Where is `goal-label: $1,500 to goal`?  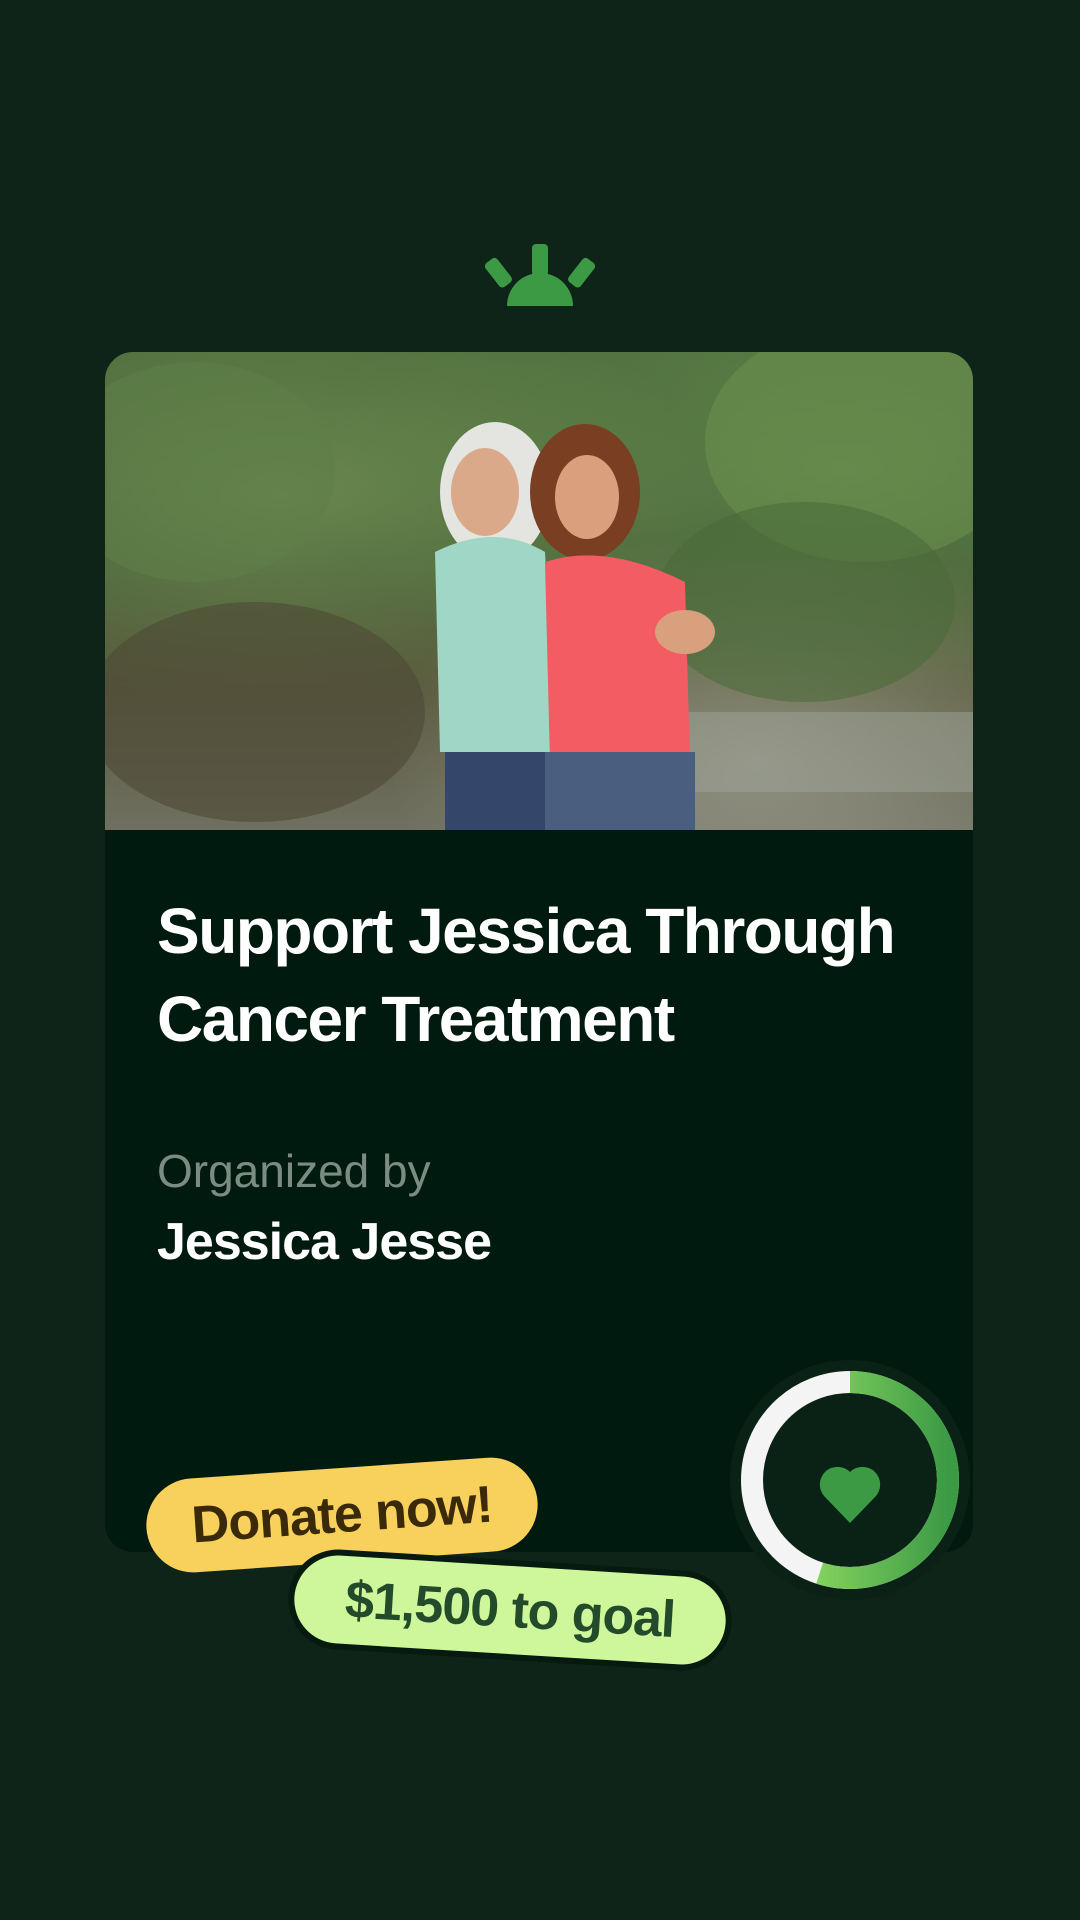 goal-label: $1,500 to goal is located at coordinates (510, 1610).